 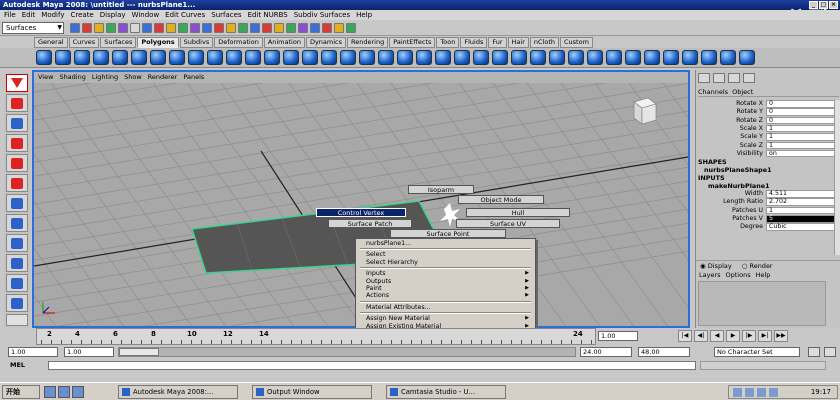 What do you see at coordinates (17, 203) in the screenshot?
I see `universal-manipulator-icon` at bounding box center [17, 203].